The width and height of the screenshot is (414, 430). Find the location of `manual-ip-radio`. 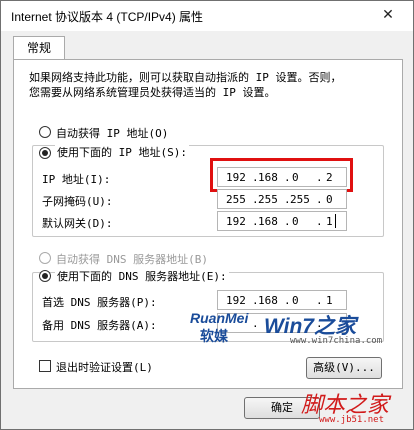

manual-ip-radio is located at coordinates (45, 153).